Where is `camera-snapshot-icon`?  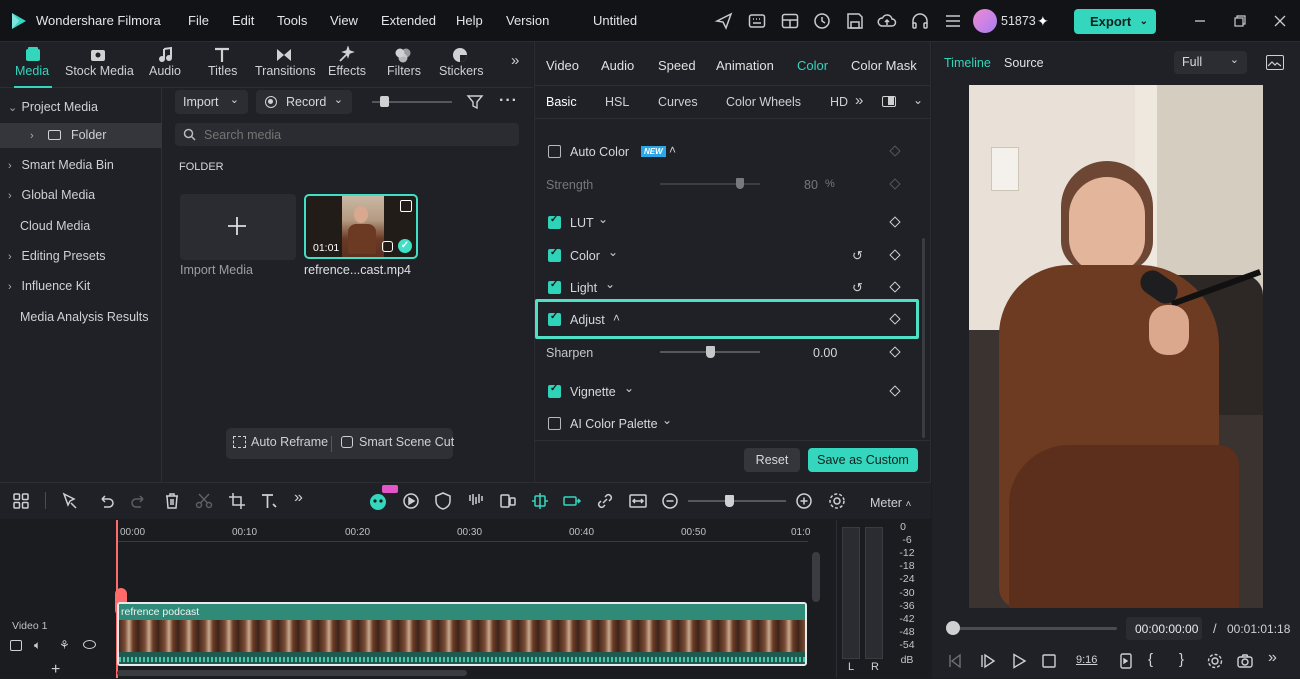
camera-snapshot-icon is located at coordinates (1245, 661).